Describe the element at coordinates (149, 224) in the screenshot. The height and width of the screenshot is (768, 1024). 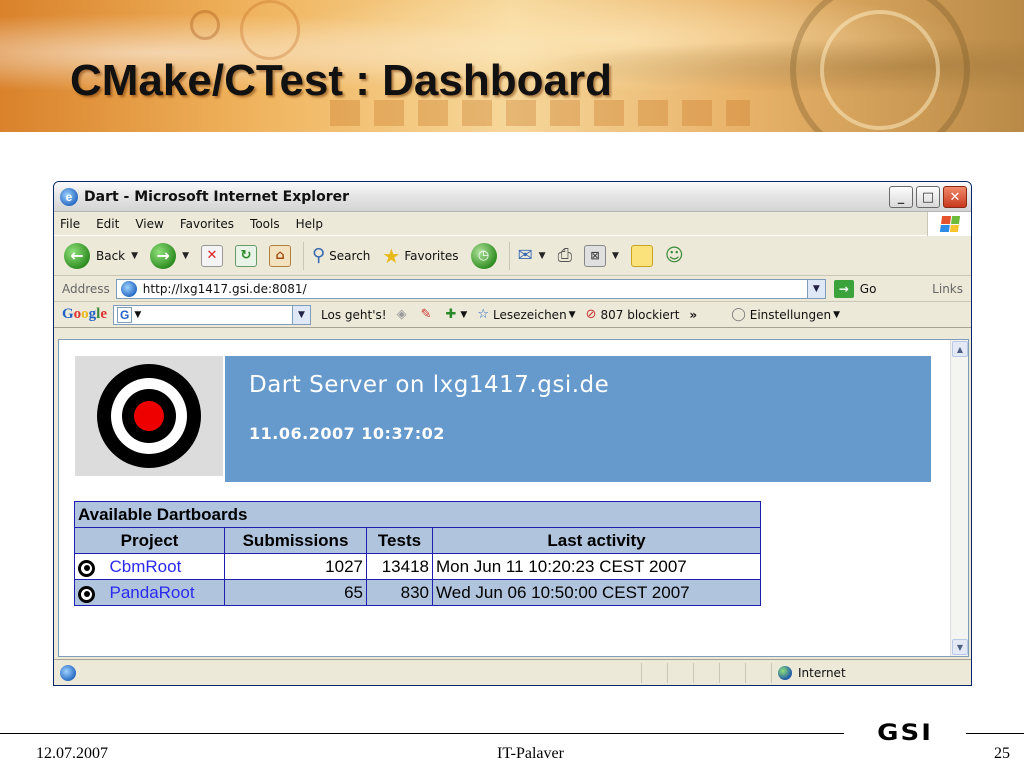
I see `menu-view: View` at that location.